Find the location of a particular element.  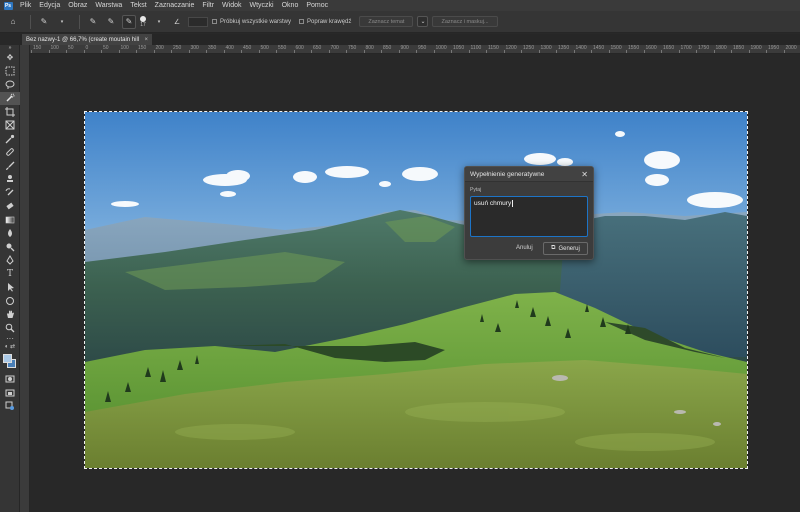

history-brush-tool-icon is located at coordinates (10, 193).